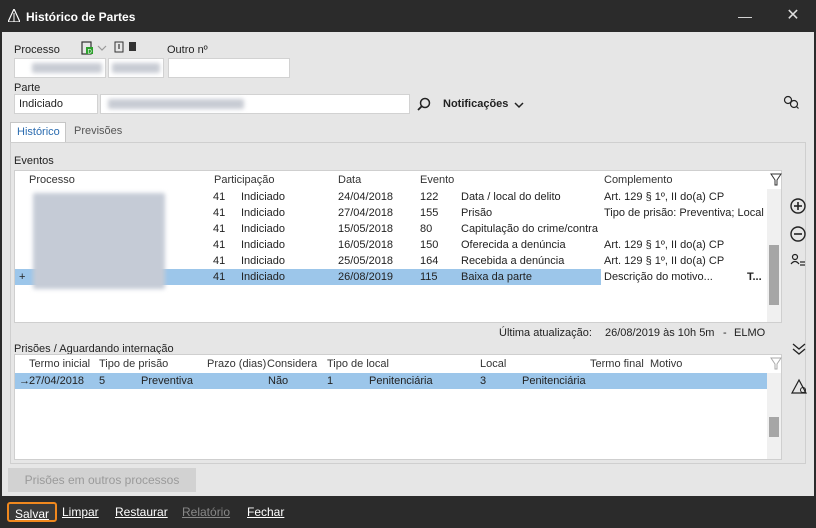 Image resolution: width=816 pixels, height=528 pixels. What do you see at coordinates (493, 364) in the screenshot?
I see `col-local: Local` at bounding box center [493, 364].